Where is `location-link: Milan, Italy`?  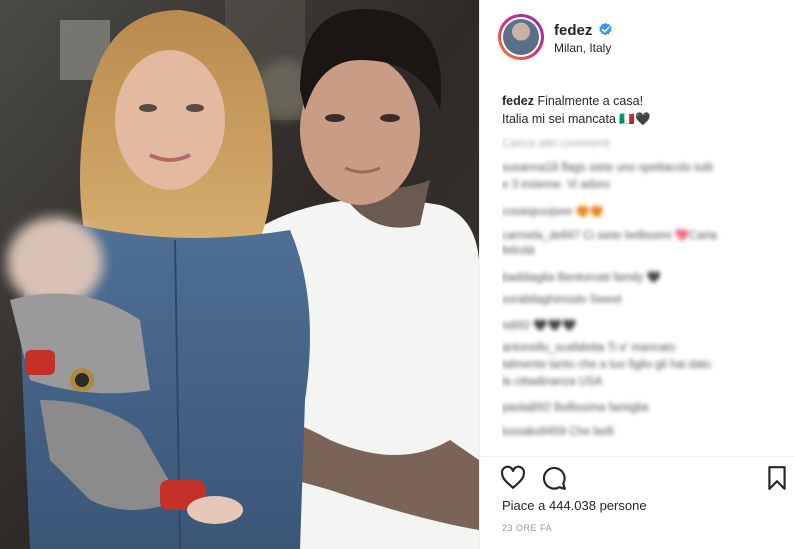
location-link: Milan, Italy is located at coordinates (582, 48).